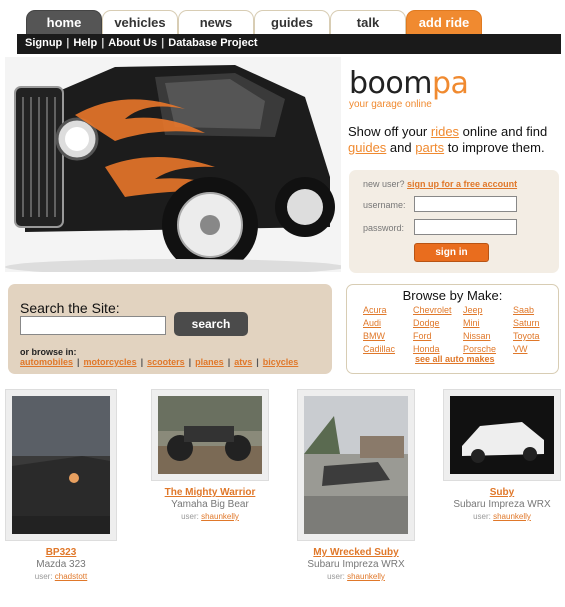 The image size is (565, 607). Describe the element at coordinates (422, 336) in the screenshot. I see `make-ford: Ford` at that location.